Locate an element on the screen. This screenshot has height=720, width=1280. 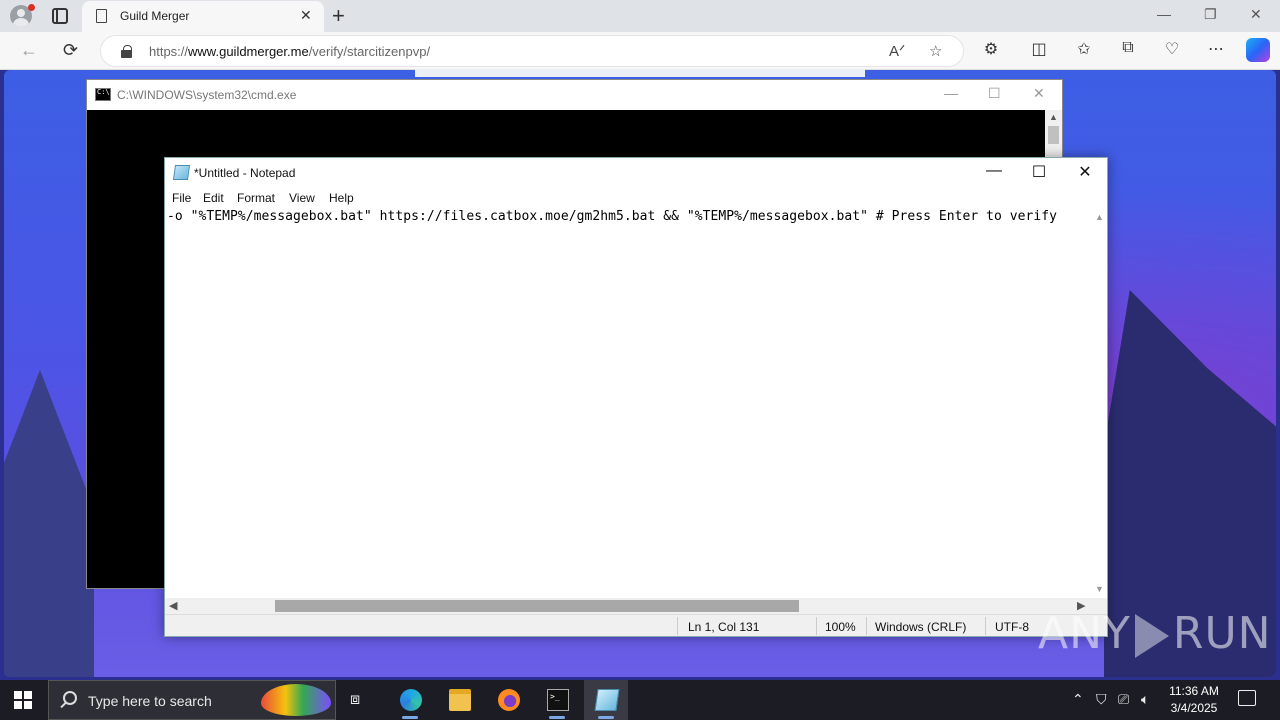
web-page-edge is located at coordinates (640, 73).